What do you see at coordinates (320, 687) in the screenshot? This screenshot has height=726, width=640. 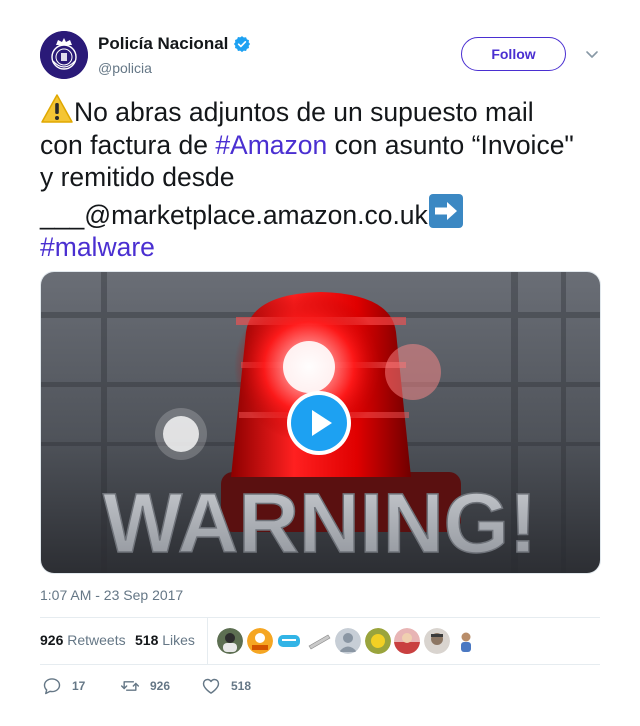 I see `tweet-actions: 17 926 518` at bounding box center [320, 687].